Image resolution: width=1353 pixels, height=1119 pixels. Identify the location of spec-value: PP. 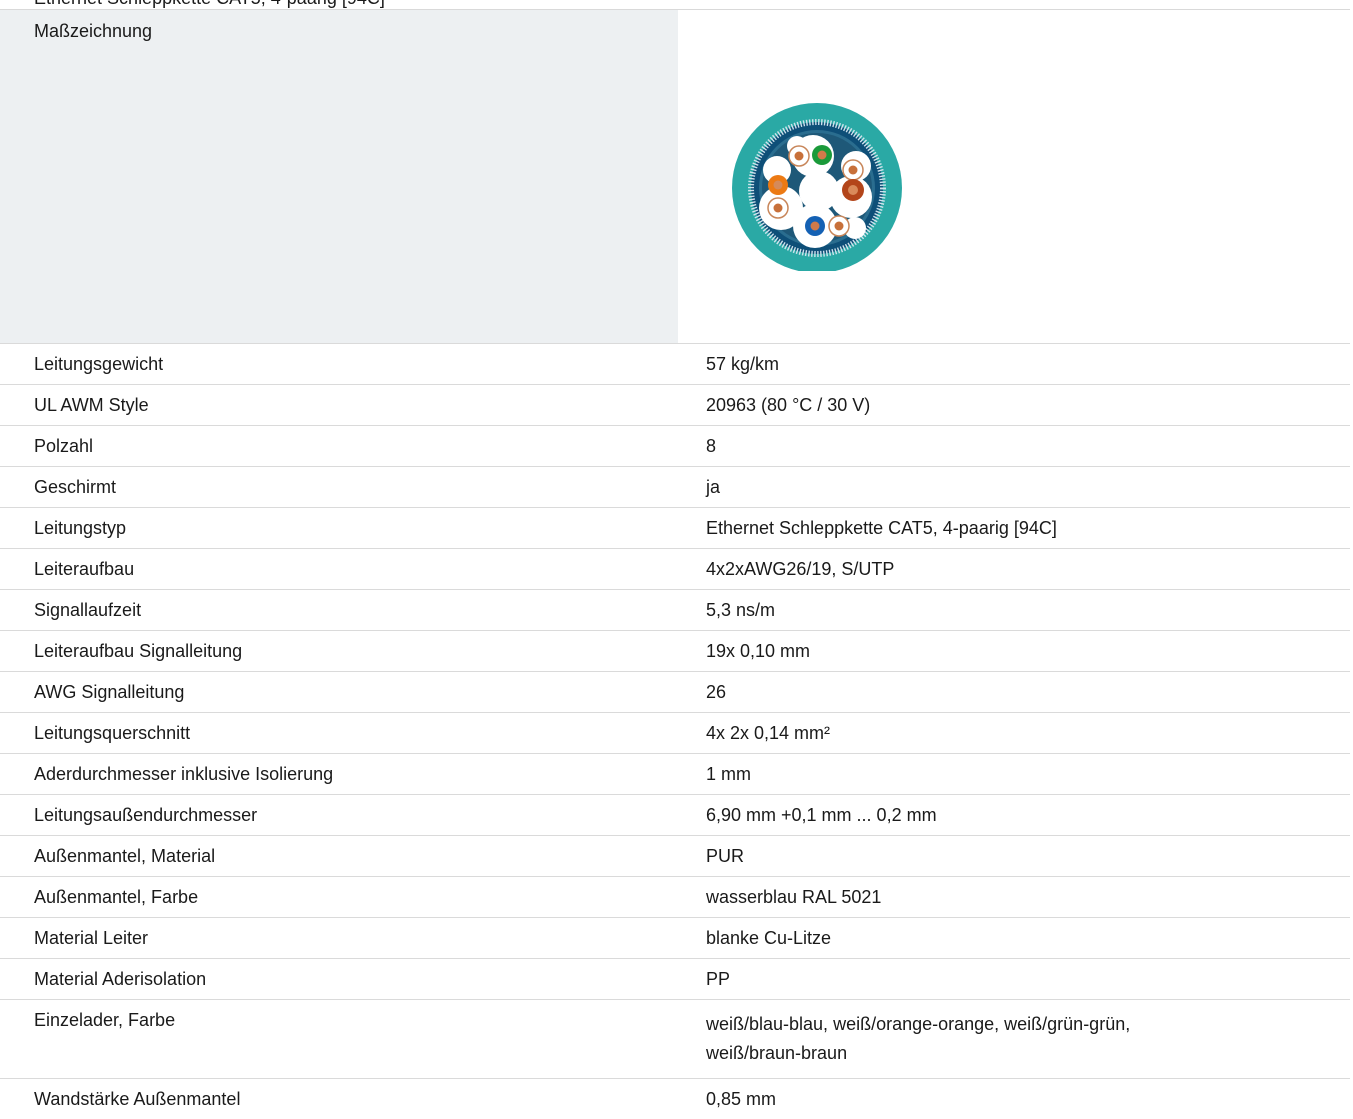
(1014, 979).